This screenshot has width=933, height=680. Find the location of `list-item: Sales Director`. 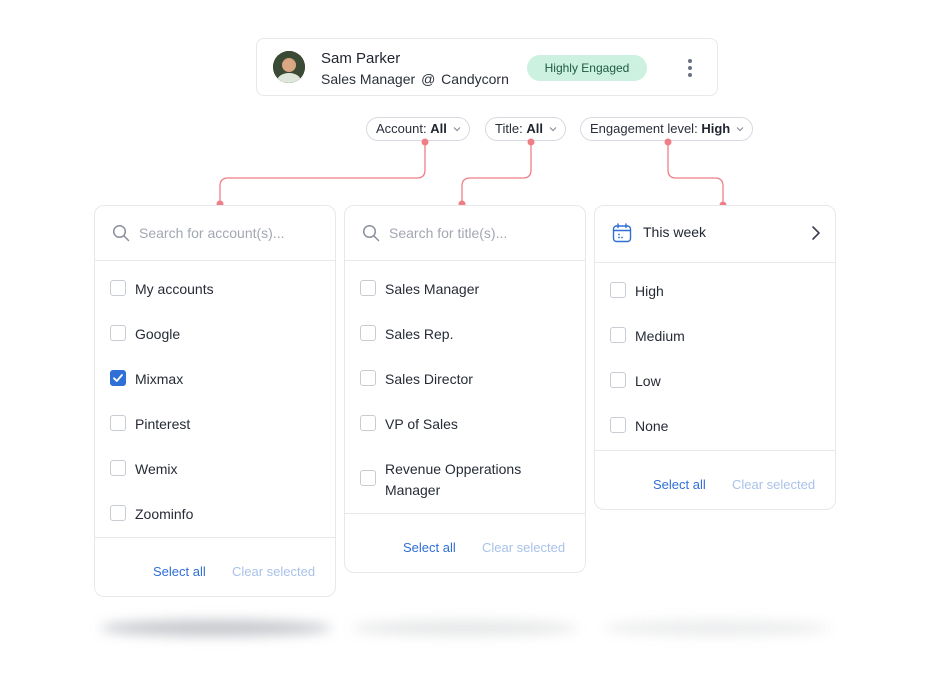

list-item: Sales Director is located at coordinates (465, 382).